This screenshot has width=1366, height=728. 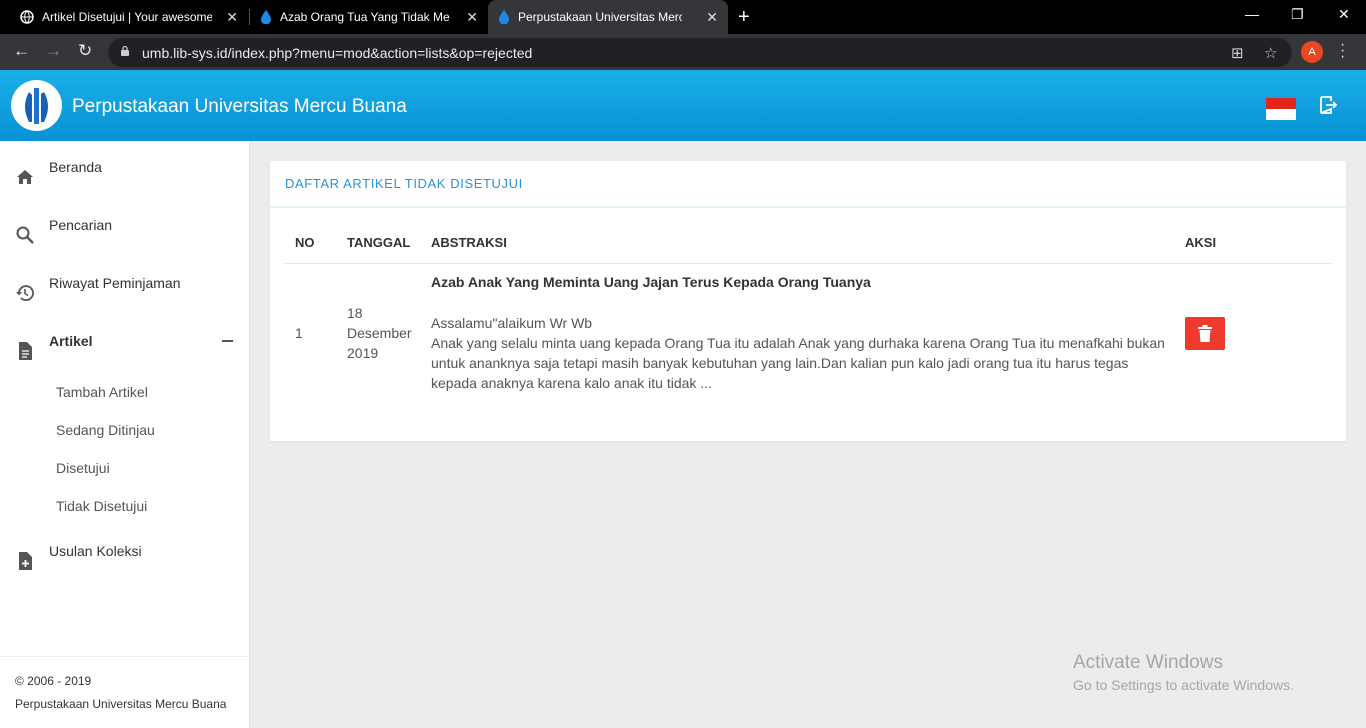 What do you see at coordinates (53, 51) in the screenshot?
I see `forward-icon: →` at bounding box center [53, 51].